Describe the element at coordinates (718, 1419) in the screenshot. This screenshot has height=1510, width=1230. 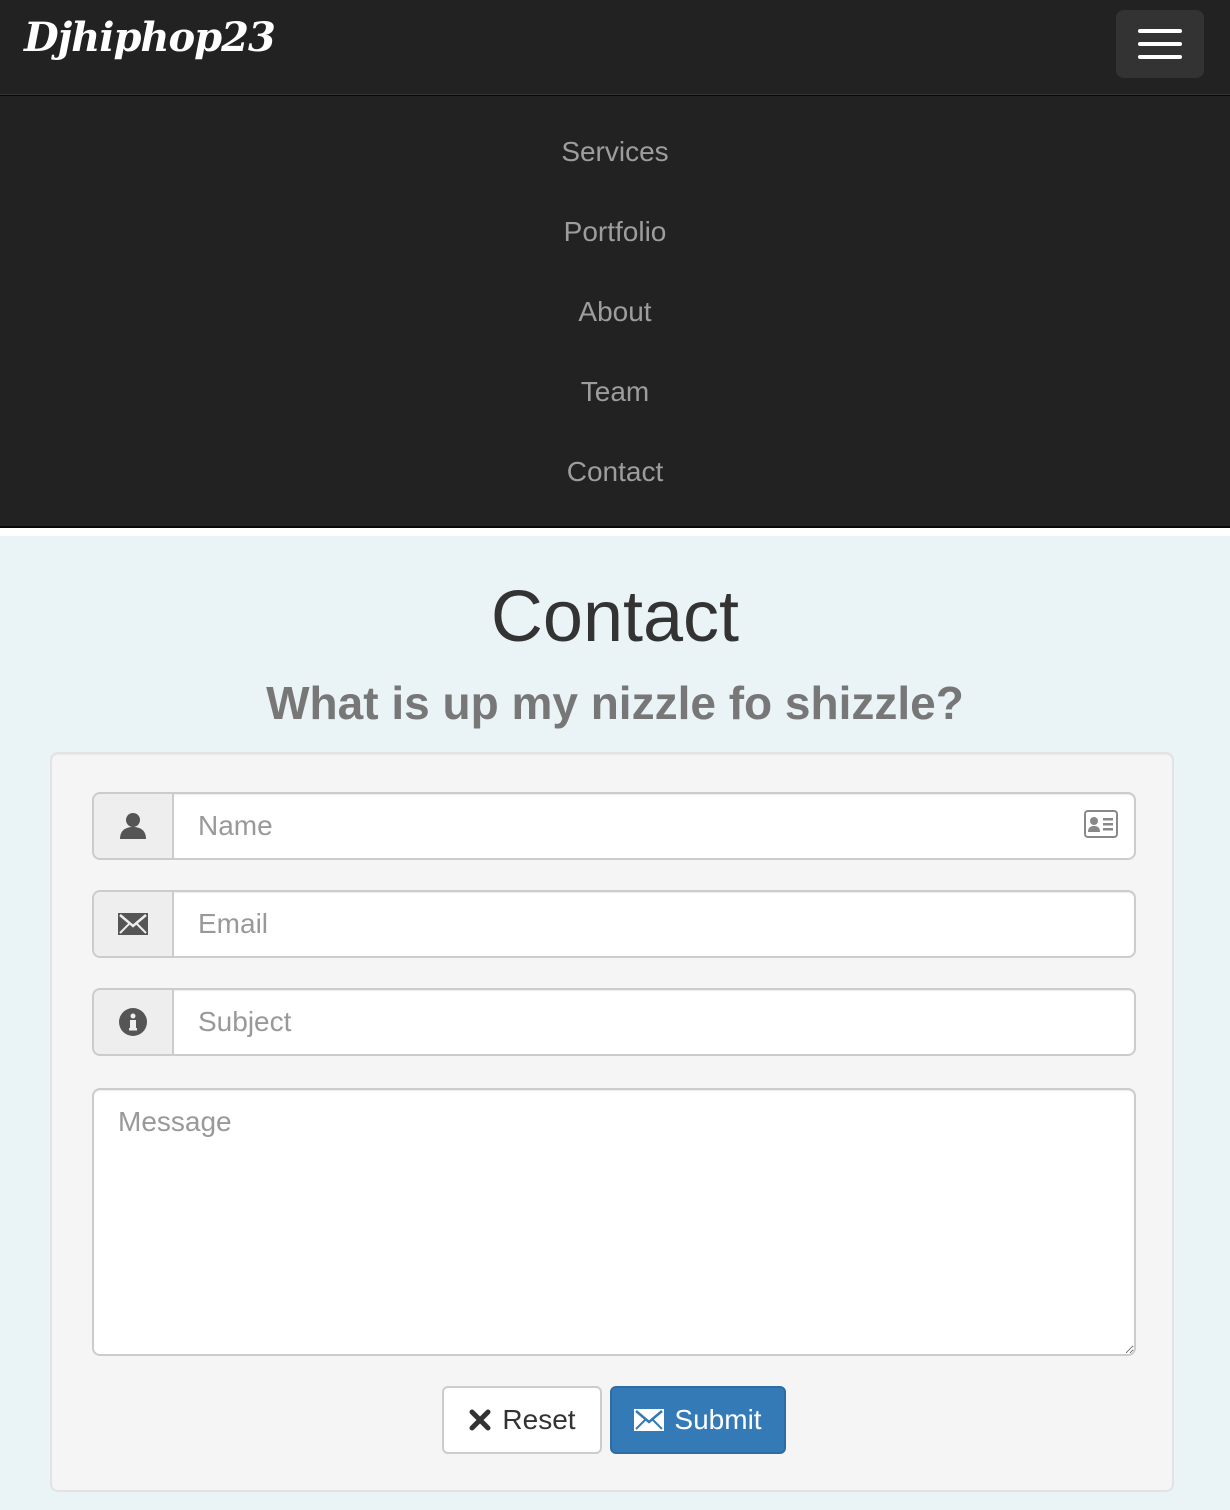
I see `submit-label: Submit` at that location.